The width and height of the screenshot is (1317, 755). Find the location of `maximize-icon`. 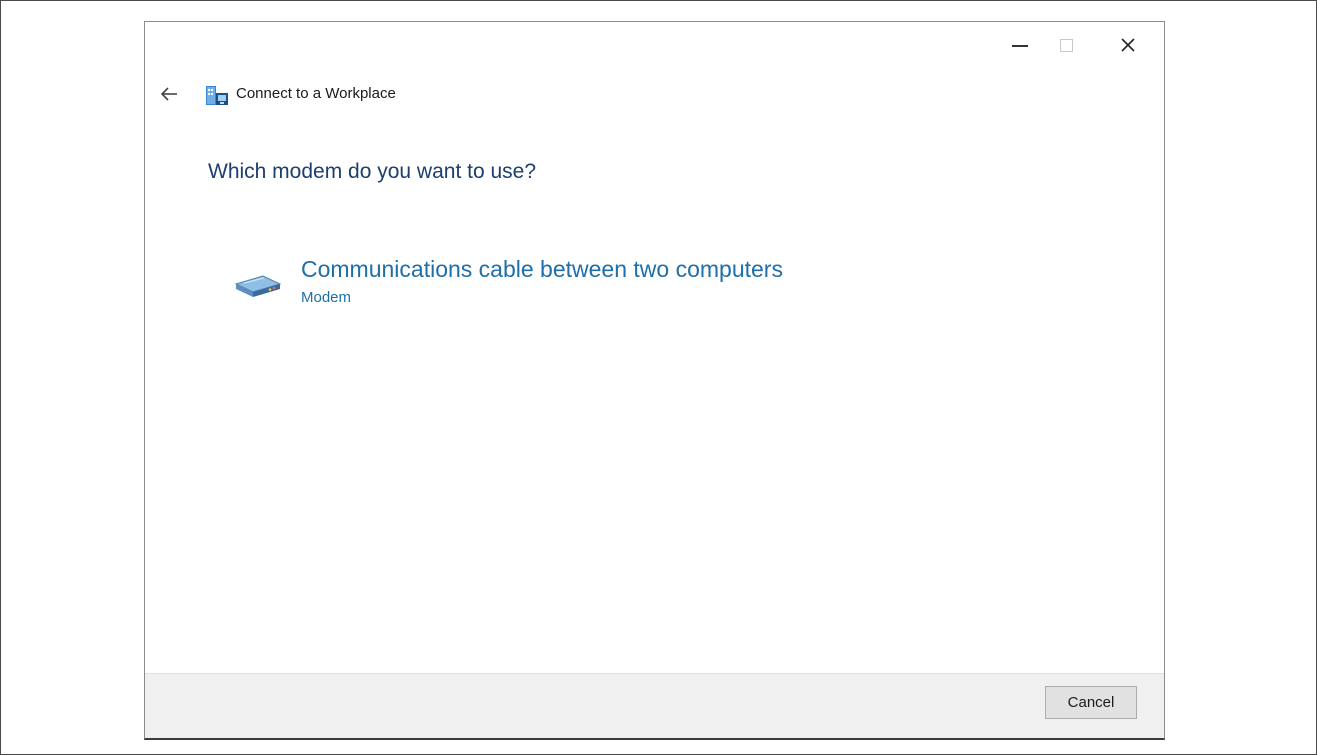

maximize-icon is located at coordinates (1066, 45).